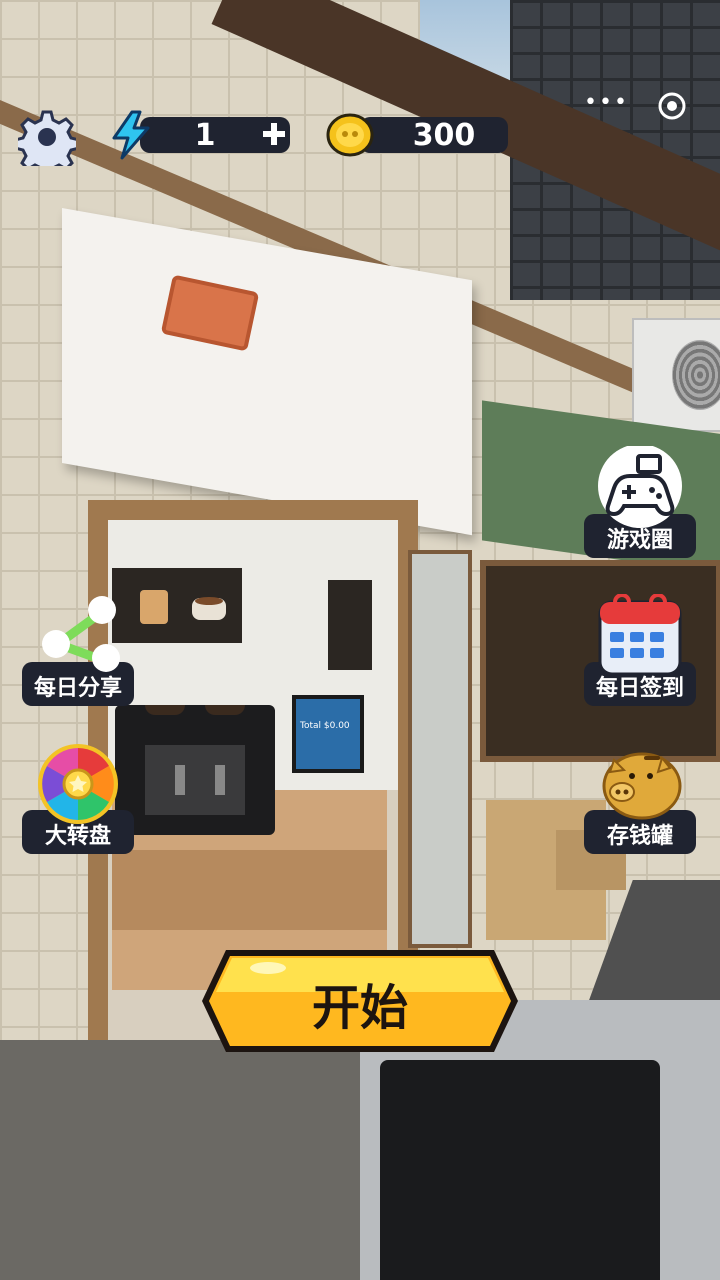  I want to click on glass-door, so click(440, 749).